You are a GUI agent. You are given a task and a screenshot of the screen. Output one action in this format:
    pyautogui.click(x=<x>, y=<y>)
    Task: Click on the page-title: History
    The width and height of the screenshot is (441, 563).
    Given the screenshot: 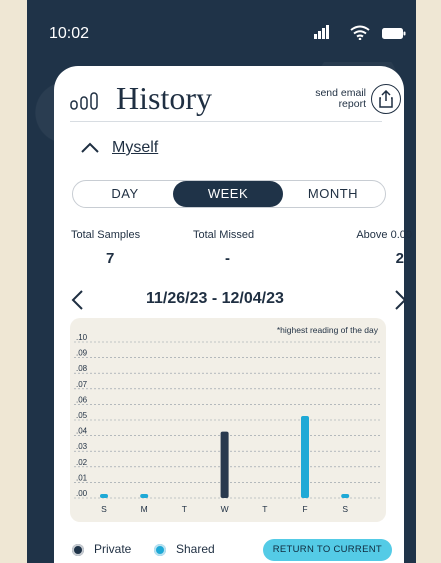 What is the action you would take?
    pyautogui.click(x=164, y=98)
    